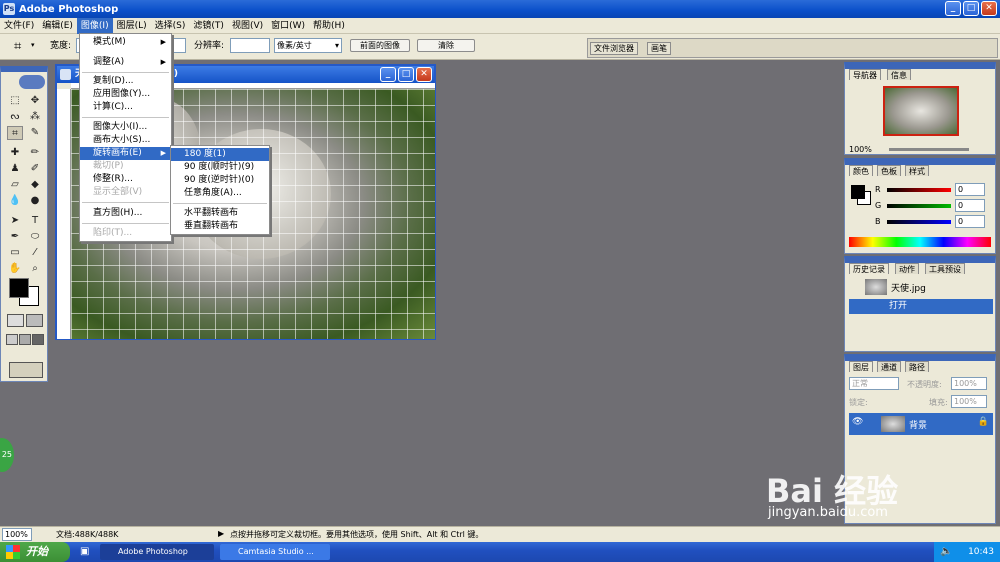 The image size is (1000, 562). I want to click on menu-item-adjust: 调整(A) ▶, so click(125, 62).